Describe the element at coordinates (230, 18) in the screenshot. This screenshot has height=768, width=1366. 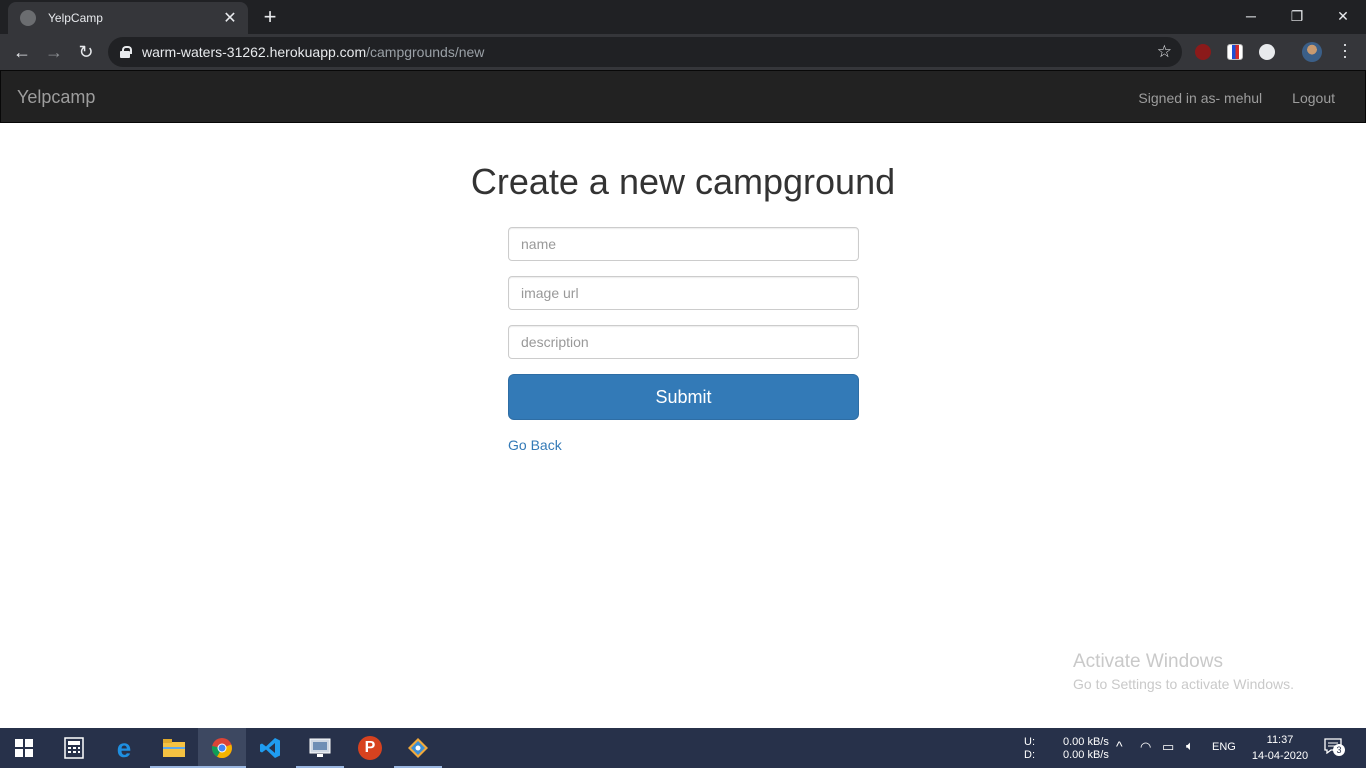
I see `close-tab-icon: ✕` at that location.